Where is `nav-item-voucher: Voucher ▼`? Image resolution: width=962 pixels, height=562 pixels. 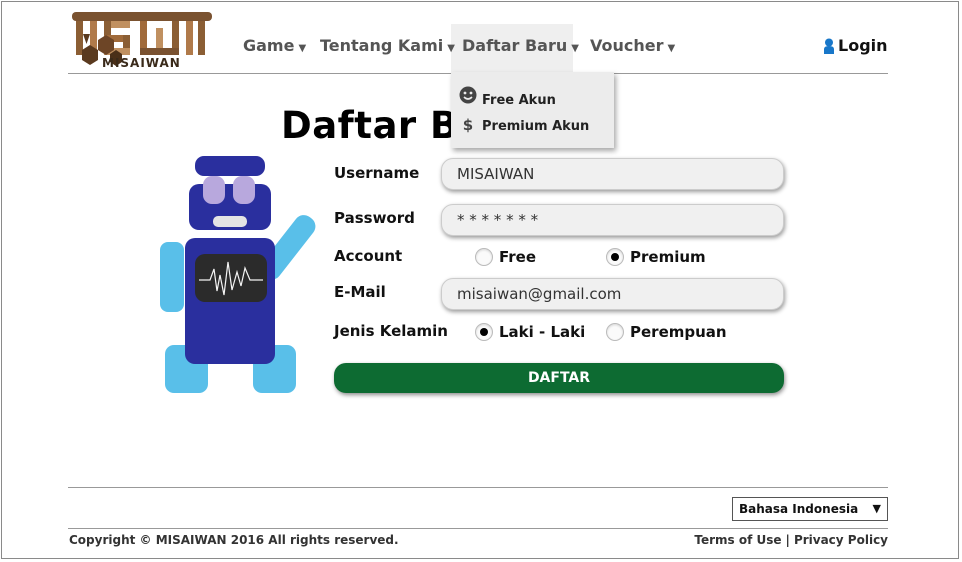 nav-item-voucher: Voucher ▼ is located at coordinates (632, 45).